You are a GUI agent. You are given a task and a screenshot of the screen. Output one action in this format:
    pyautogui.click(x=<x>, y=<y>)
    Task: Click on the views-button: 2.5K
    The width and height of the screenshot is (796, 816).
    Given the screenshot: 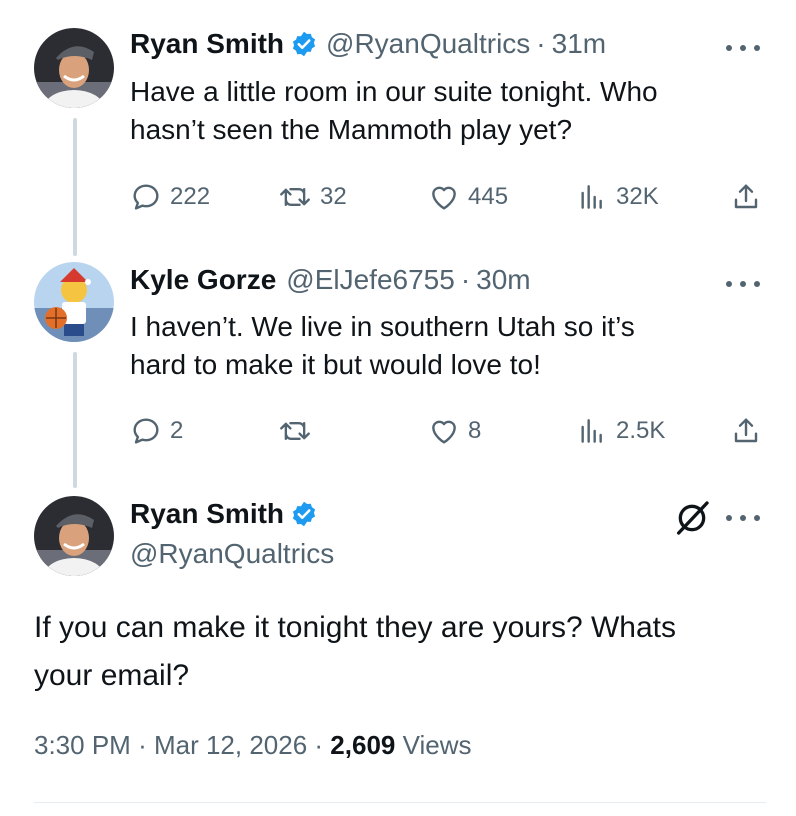 What is the action you would take?
    pyautogui.click(x=646, y=431)
    